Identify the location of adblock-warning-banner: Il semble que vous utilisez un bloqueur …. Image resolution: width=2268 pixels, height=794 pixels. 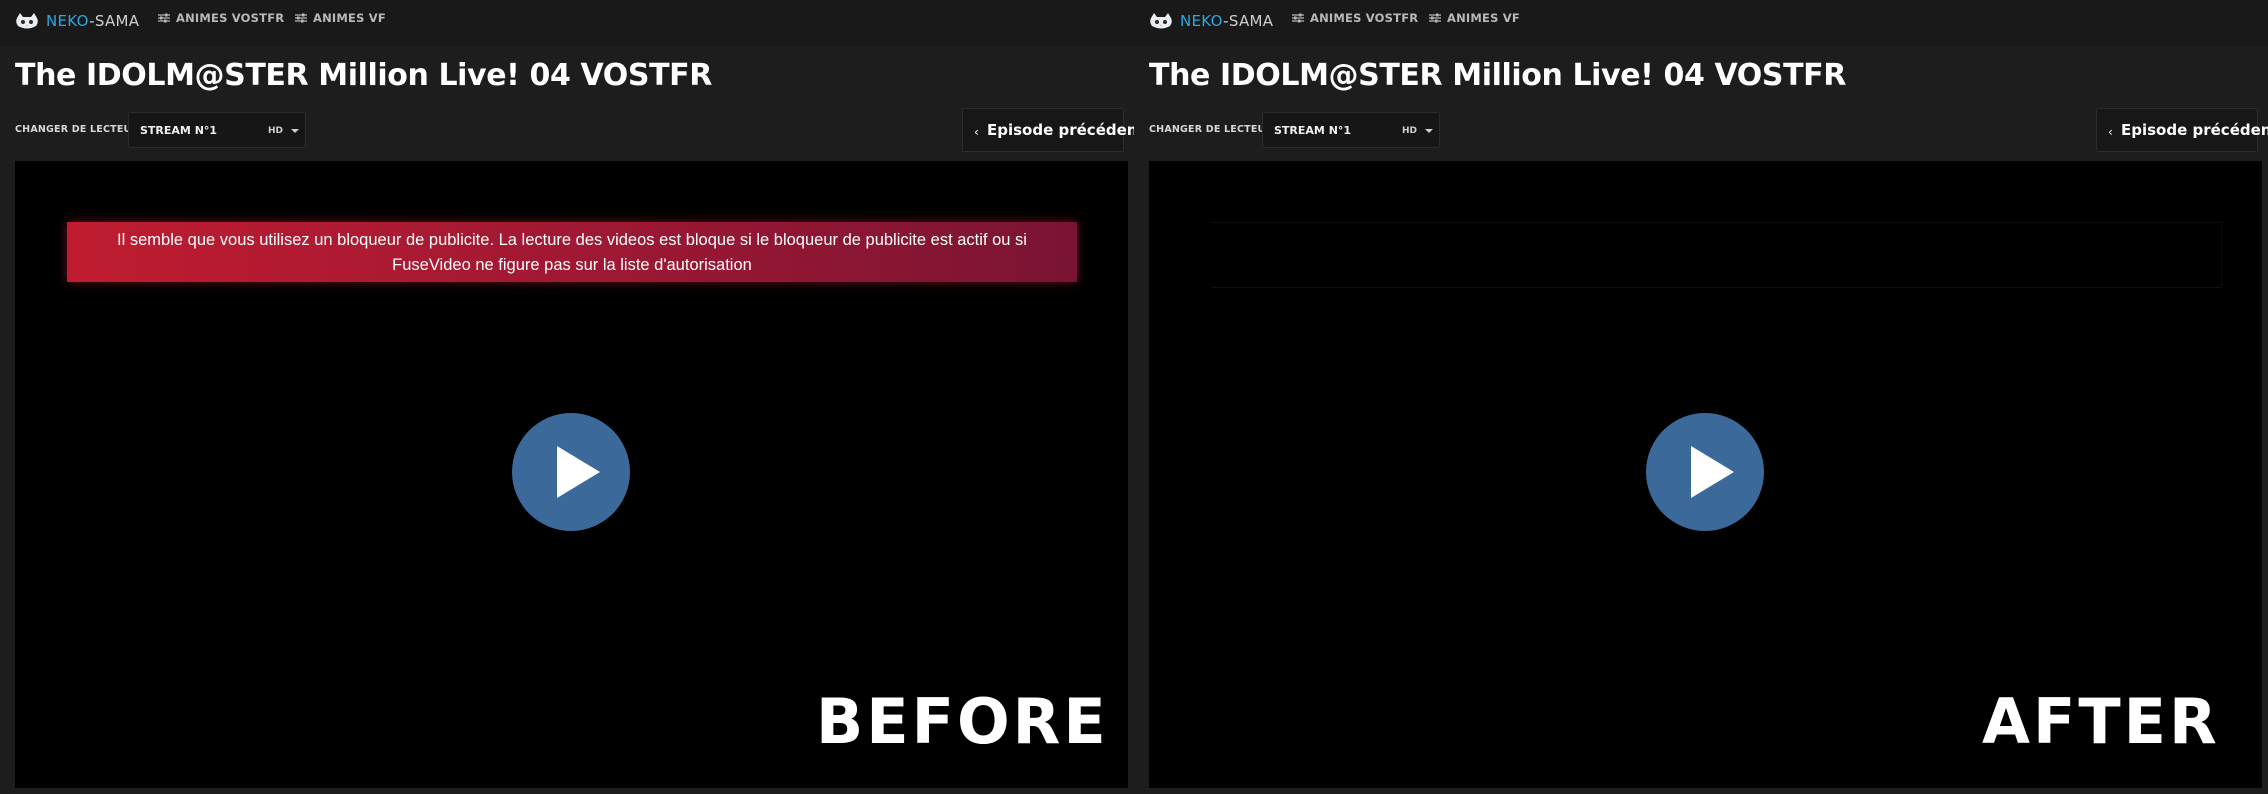
(572, 252).